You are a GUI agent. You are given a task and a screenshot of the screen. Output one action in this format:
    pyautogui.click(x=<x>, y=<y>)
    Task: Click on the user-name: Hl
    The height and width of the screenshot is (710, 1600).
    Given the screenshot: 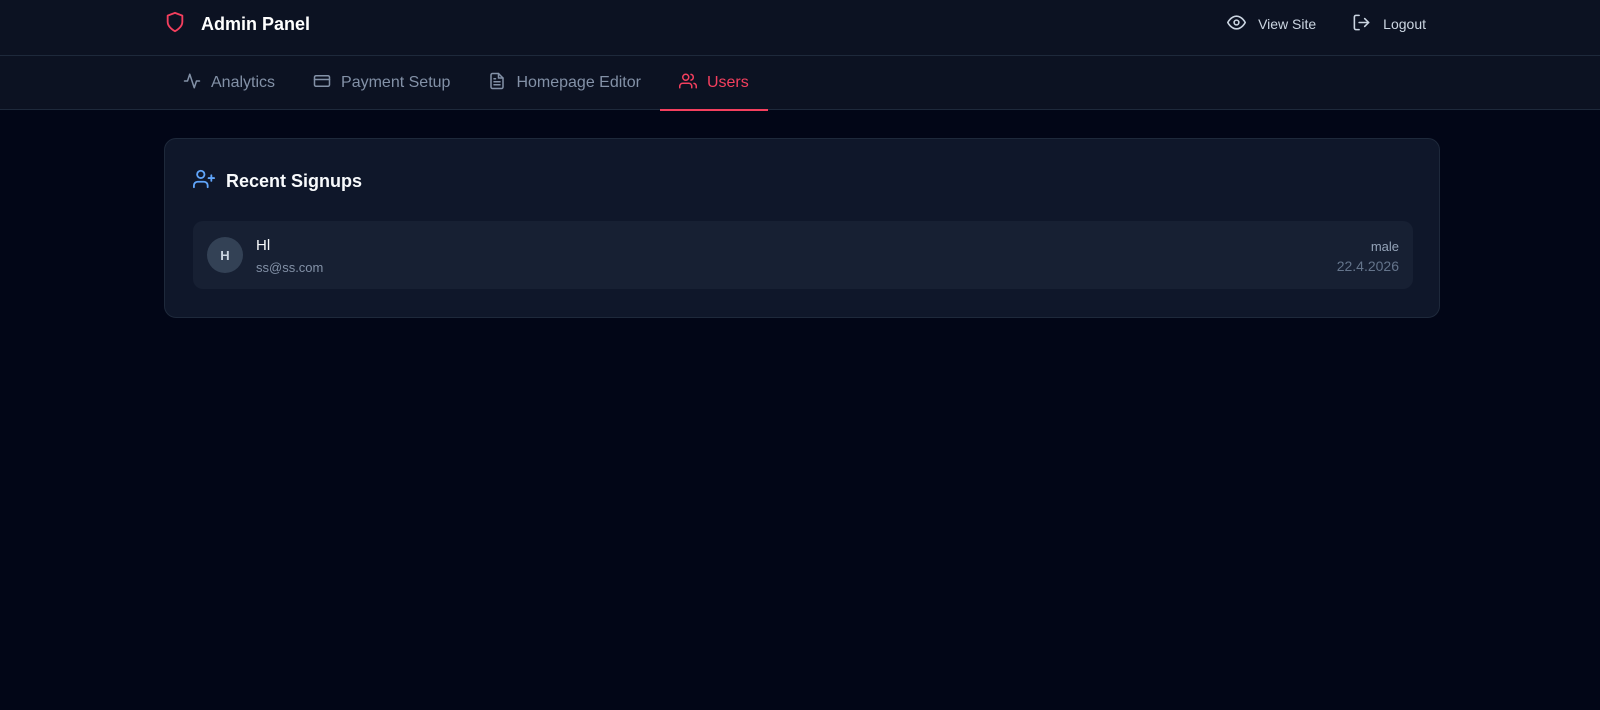 What is the action you would take?
    pyautogui.click(x=263, y=245)
    